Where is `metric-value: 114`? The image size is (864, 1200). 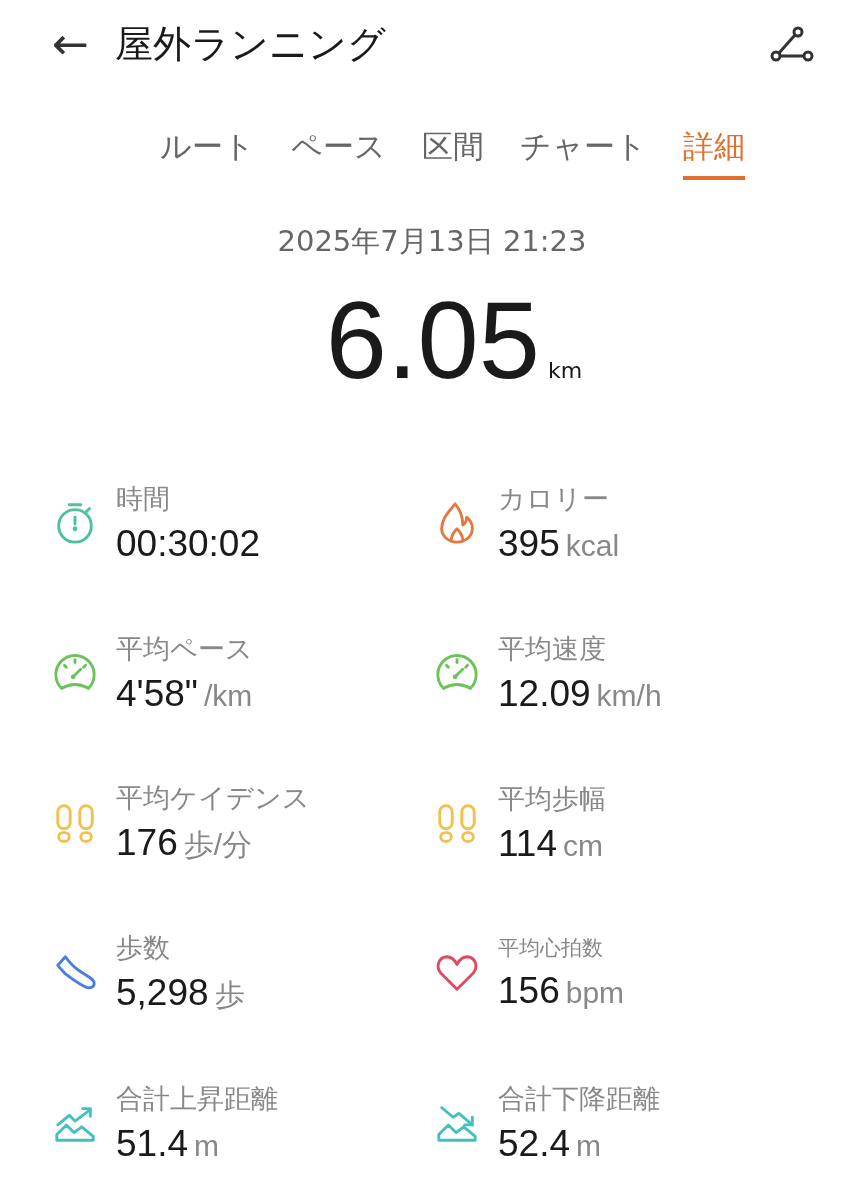
metric-value: 114 is located at coordinates (527, 844).